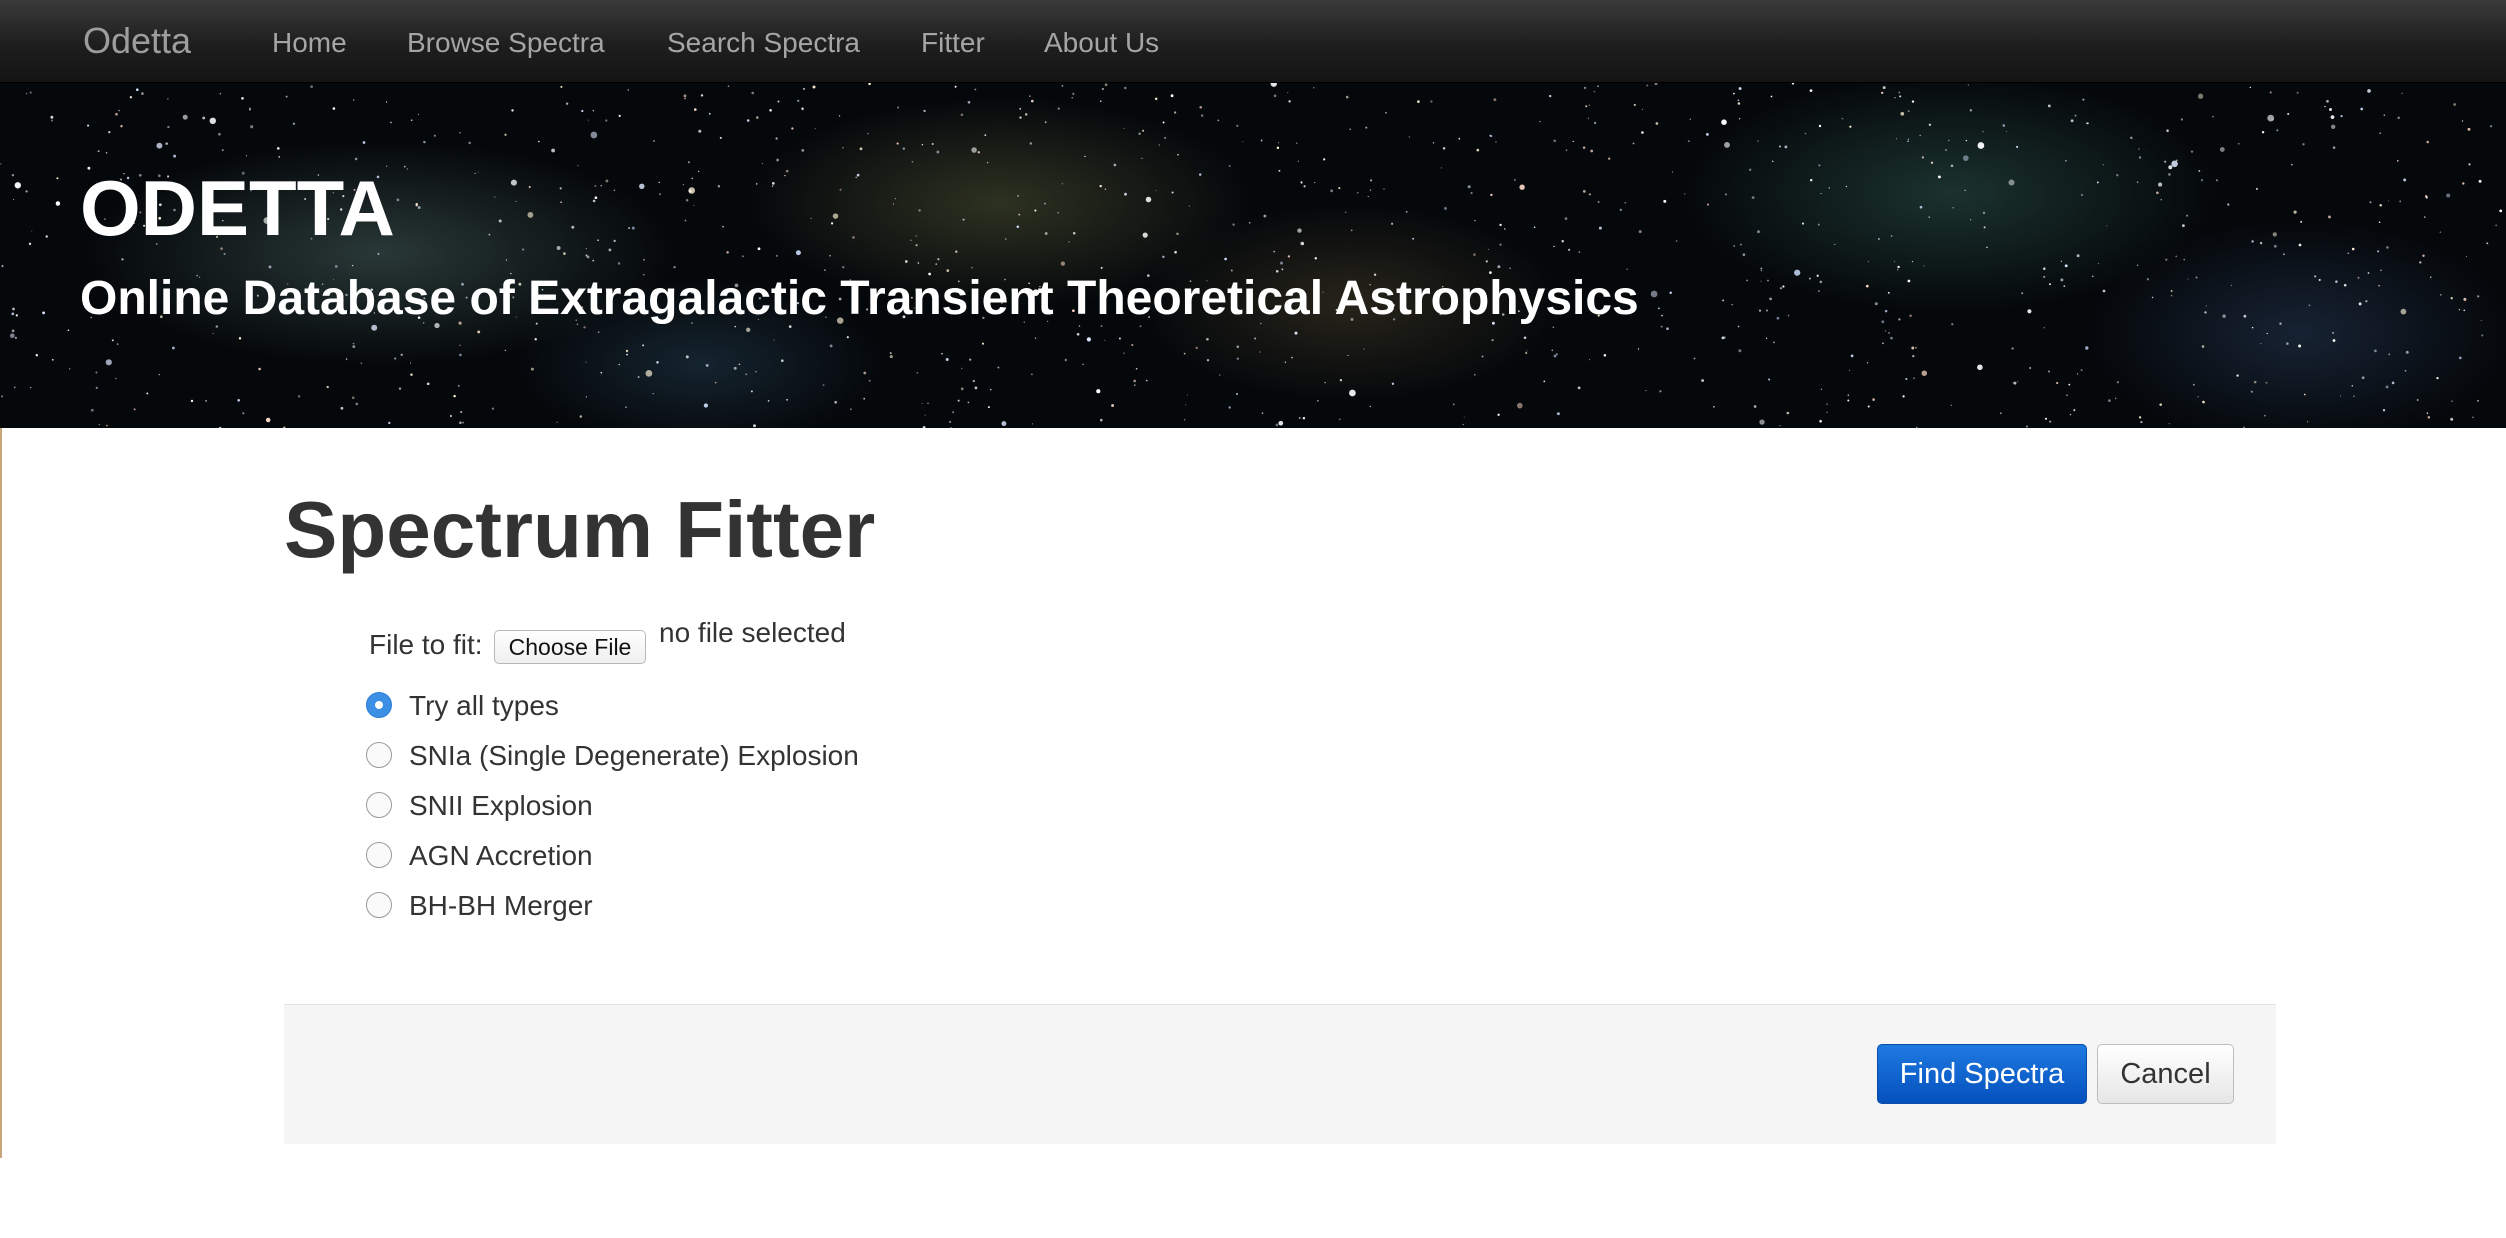 The width and height of the screenshot is (2506, 1238). Describe the element at coordinates (309, 43) in the screenshot. I see `nav-item-home: Home` at that location.